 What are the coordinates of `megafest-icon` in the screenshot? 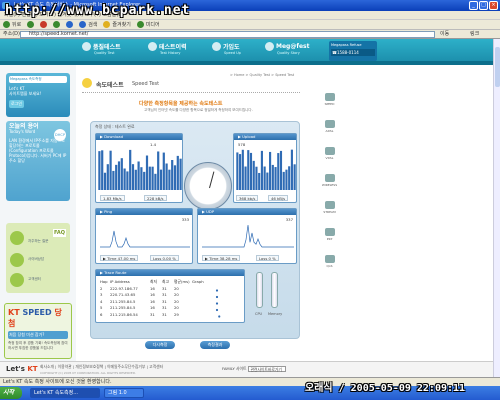 It's located at (269, 46).